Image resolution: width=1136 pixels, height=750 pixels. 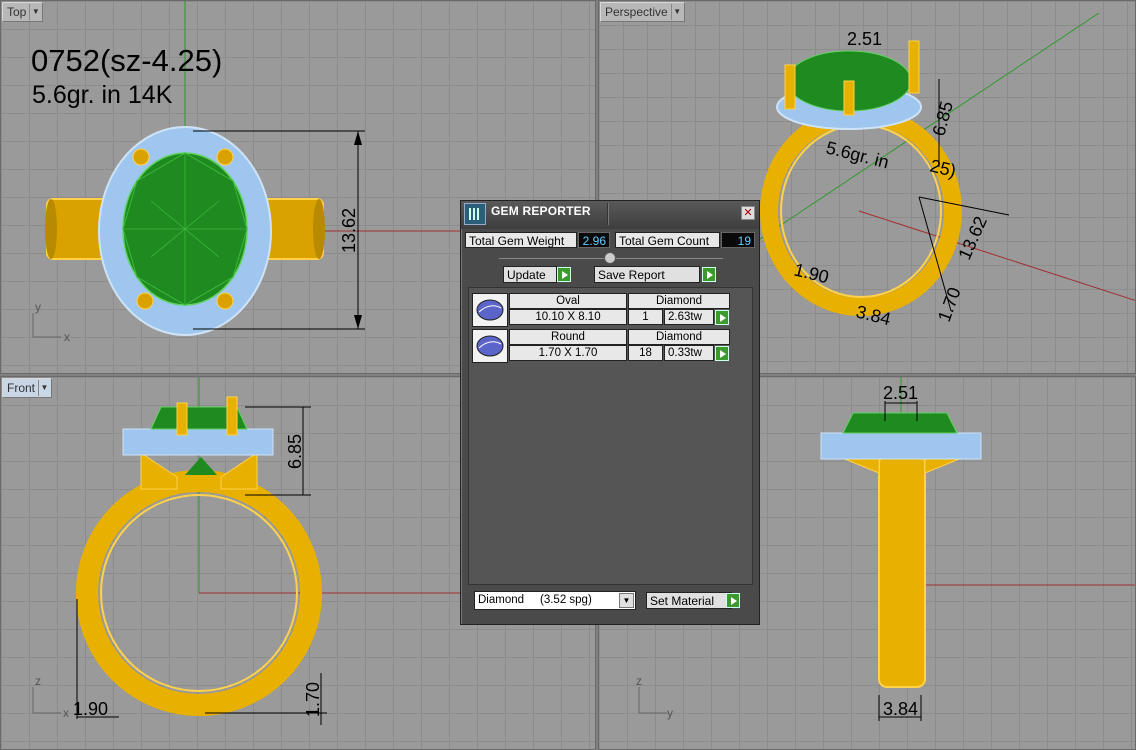 What do you see at coordinates (530, 274) in the screenshot?
I see `update-button: Update` at bounding box center [530, 274].